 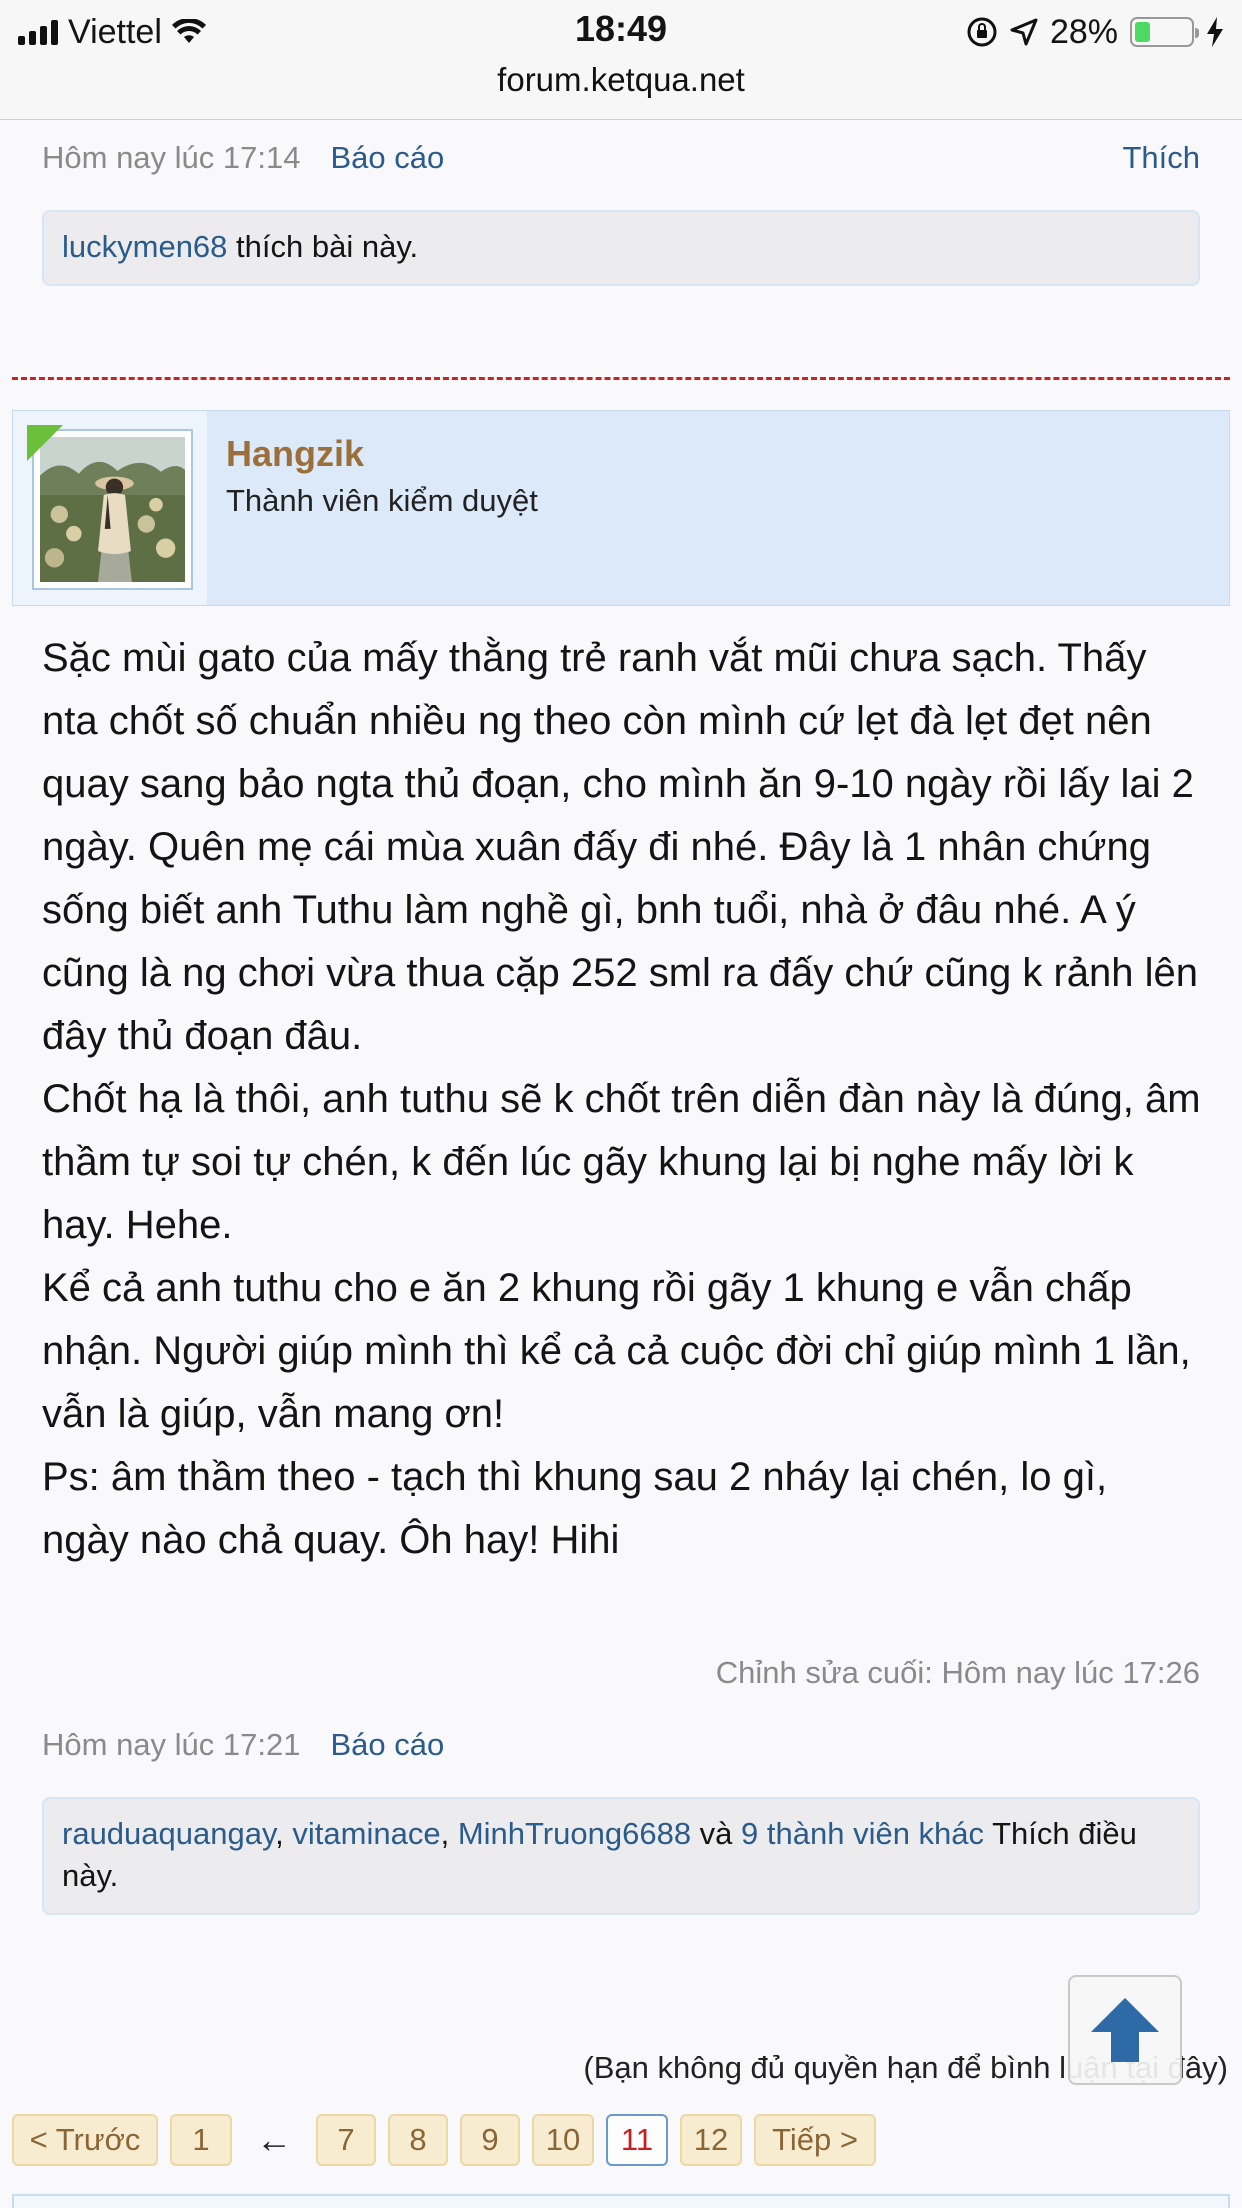 I want to click on likes-and: và, so click(x=716, y=1833).